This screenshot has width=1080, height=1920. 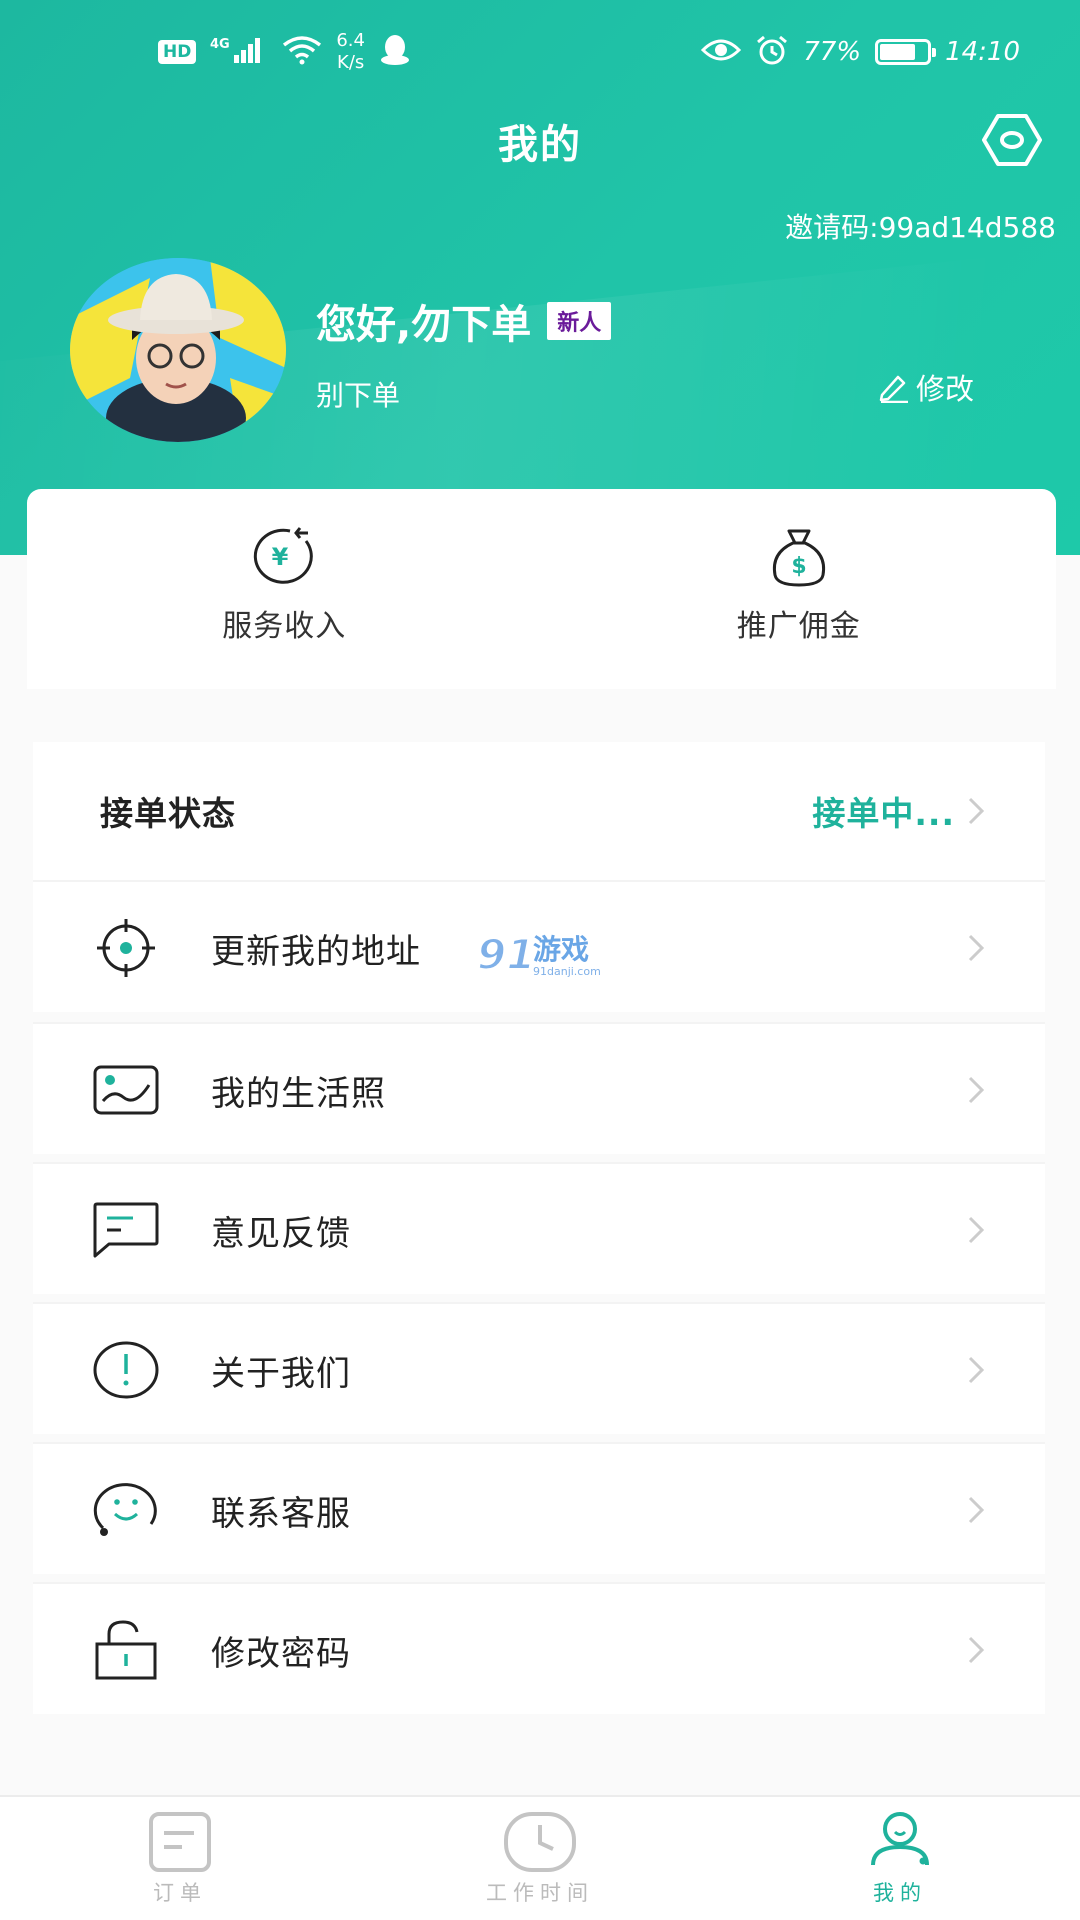 What do you see at coordinates (281, 1374) in the screenshot?
I see `menu-item-label: 关于我们` at bounding box center [281, 1374].